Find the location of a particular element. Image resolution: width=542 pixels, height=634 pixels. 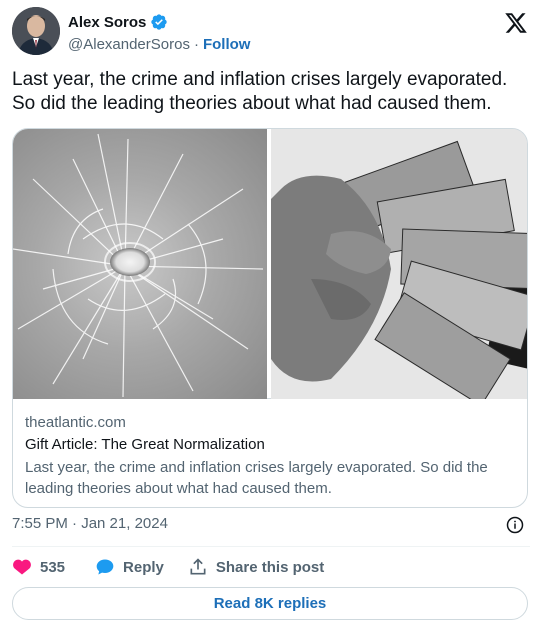

reply-button: Reply is located at coordinates (129, 567).